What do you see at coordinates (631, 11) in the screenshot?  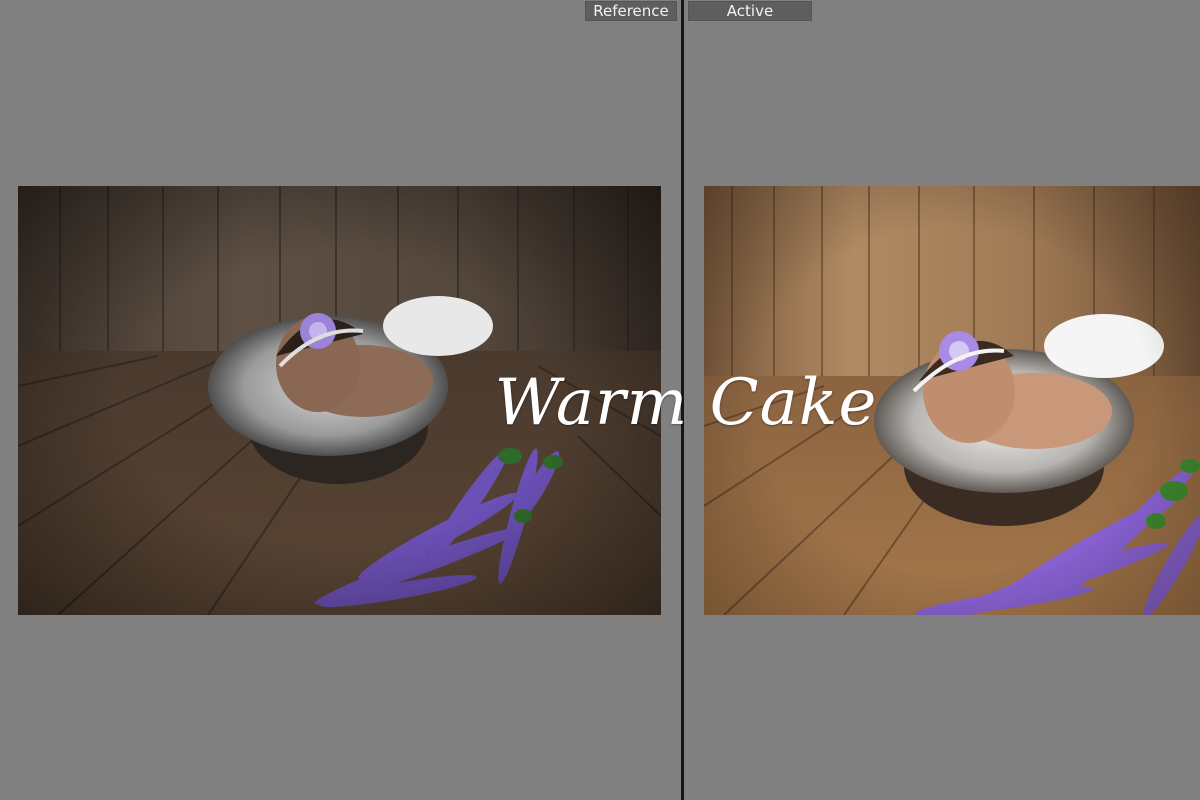 I see `reference-label: Reference` at bounding box center [631, 11].